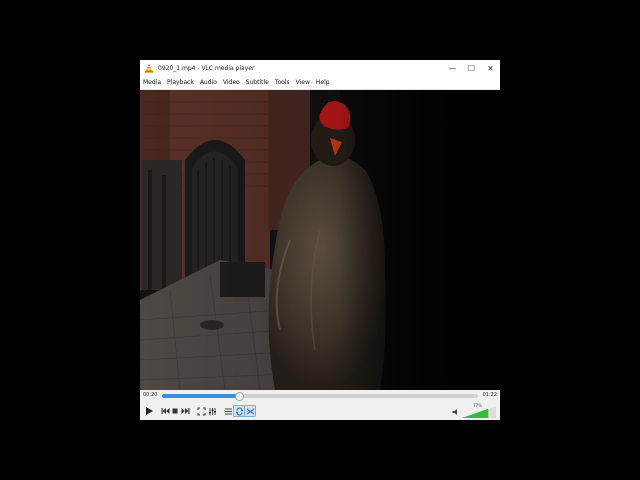 The height and width of the screenshot is (480, 640). Describe the element at coordinates (208, 82) in the screenshot. I see `menu-audio: Audio` at that location.